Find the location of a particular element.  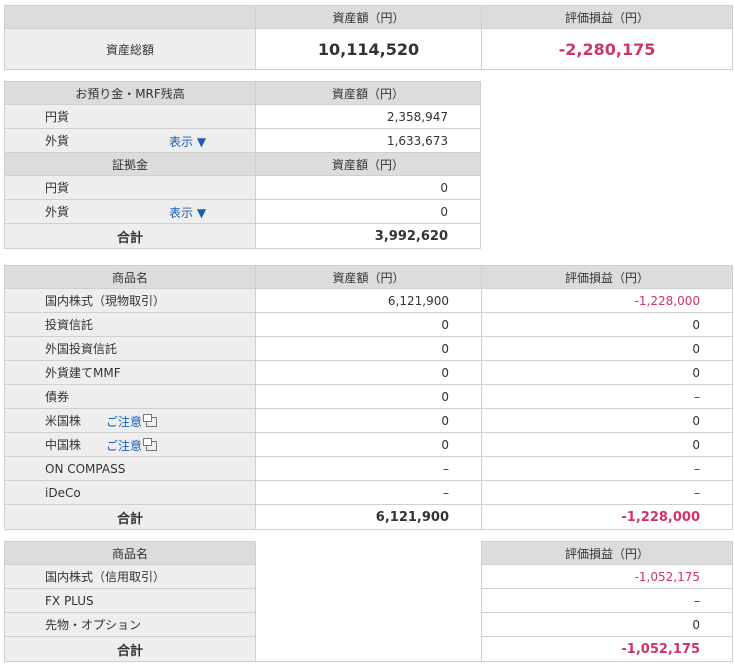

table-row: 中国株 ご注意 0 0 is located at coordinates (368, 444).